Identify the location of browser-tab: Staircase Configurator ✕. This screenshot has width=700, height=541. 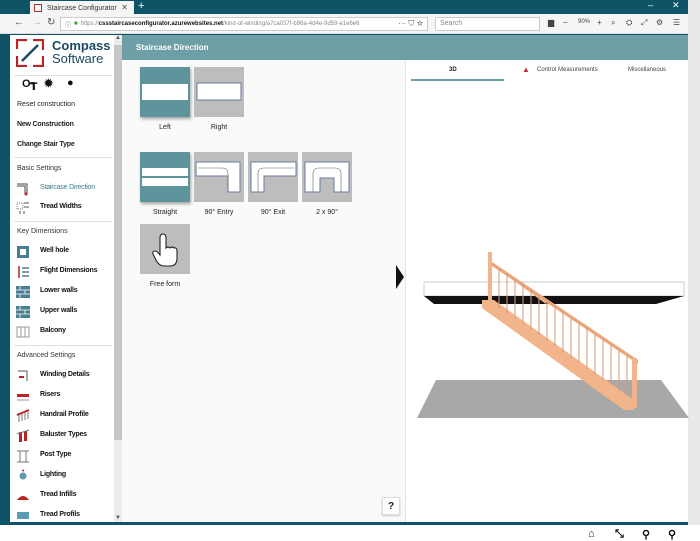
(82, 8).